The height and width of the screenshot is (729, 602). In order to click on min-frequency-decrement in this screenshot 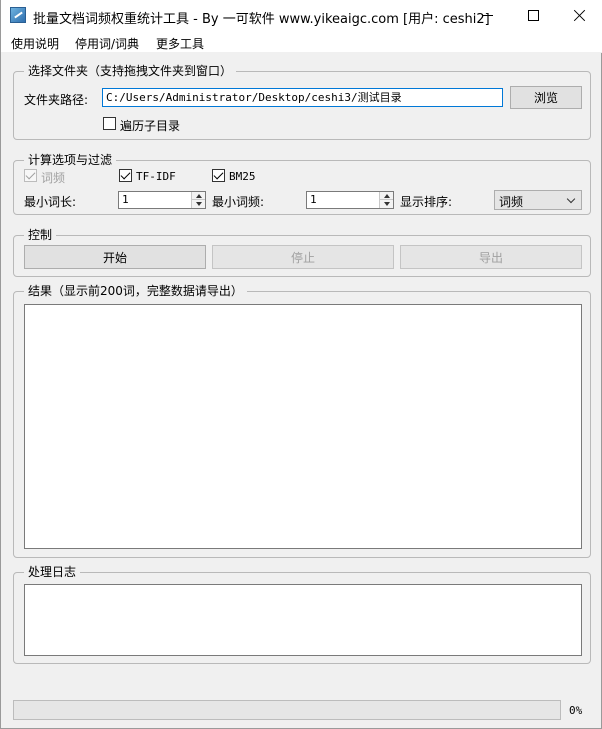, I will do `click(386, 204)`.